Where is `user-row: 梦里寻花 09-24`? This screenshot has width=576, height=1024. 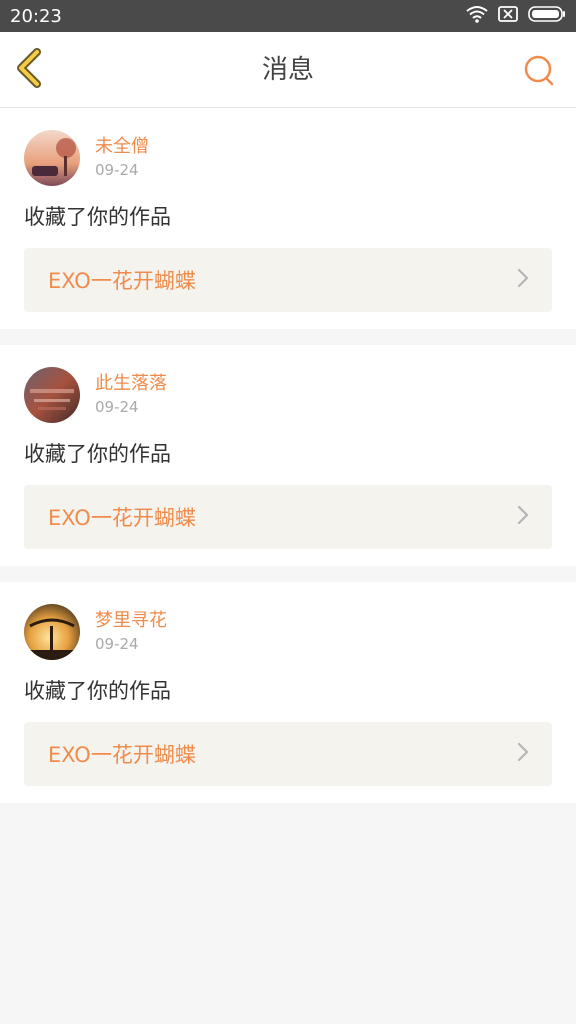
user-row: 梦里寻花 09-24 is located at coordinates (288, 632).